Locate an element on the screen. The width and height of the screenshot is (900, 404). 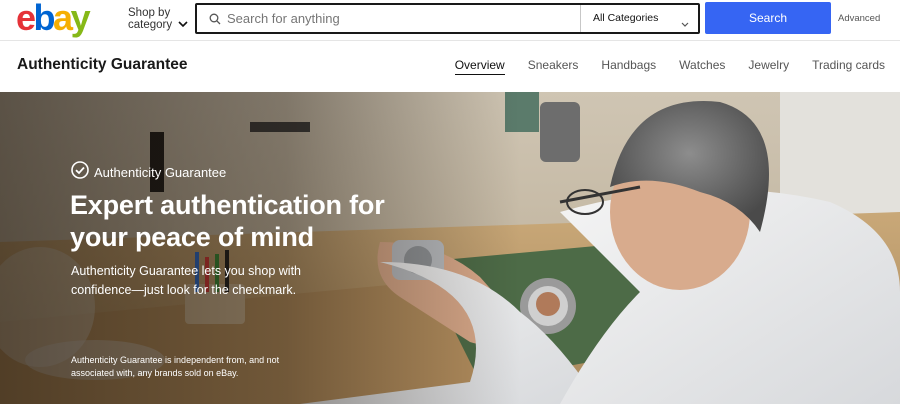
category-select: All Categories is located at coordinates (639, 18).